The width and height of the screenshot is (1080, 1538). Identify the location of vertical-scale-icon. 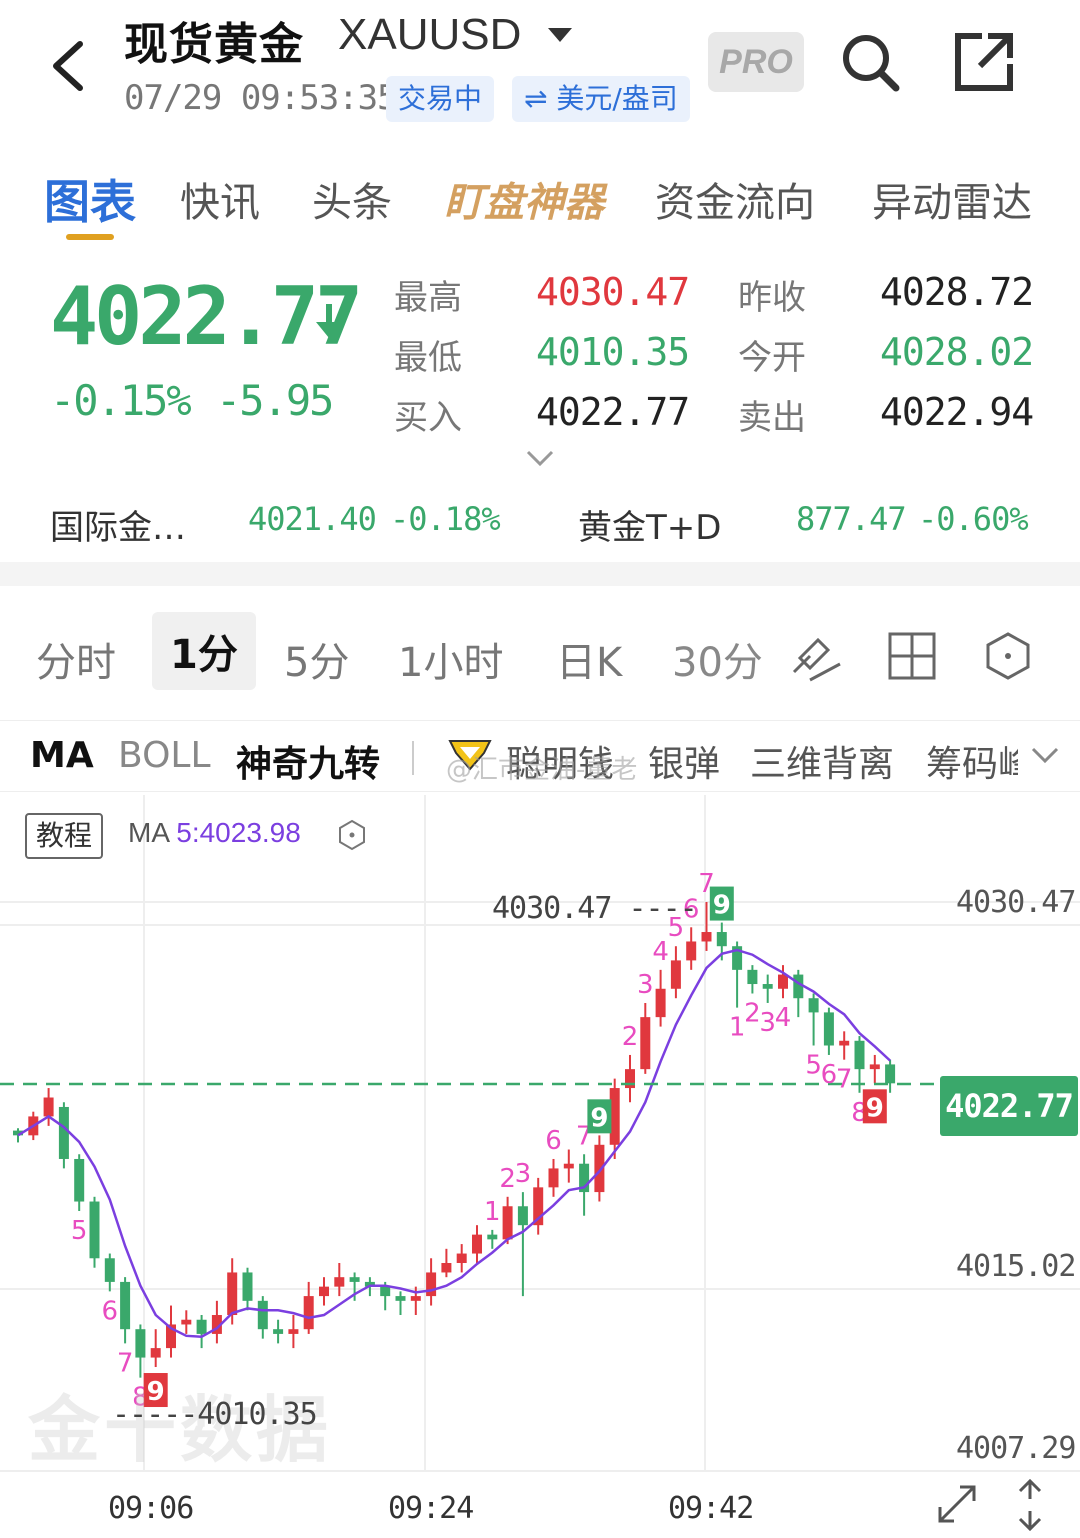
(1030, 1505).